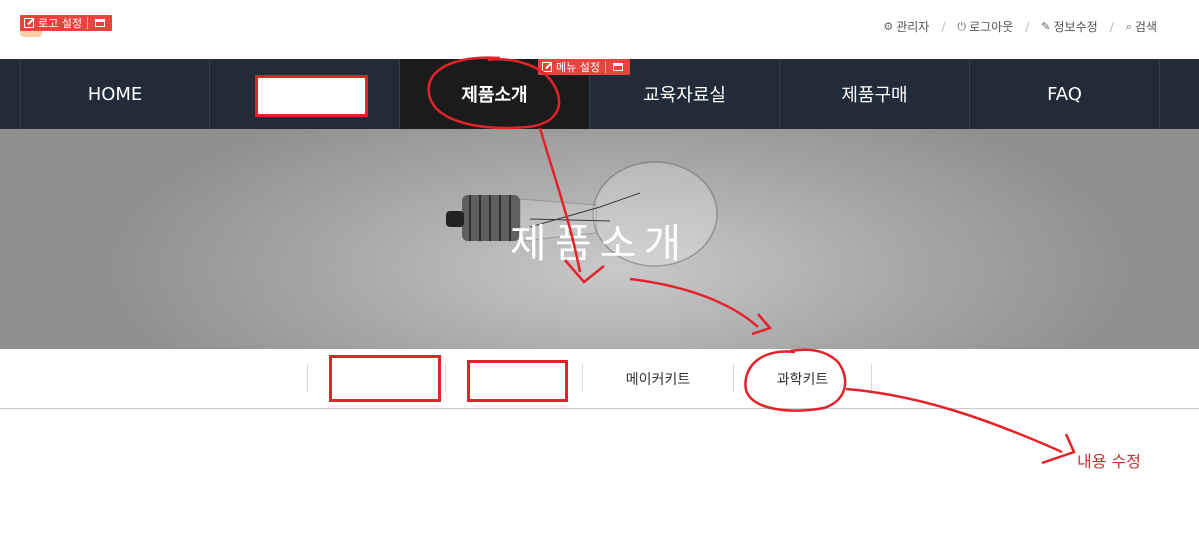  What do you see at coordinates (684, 95) in the screenshot?
I see `nav-item-label: 교육자료실` at bounding box center [684, 95].